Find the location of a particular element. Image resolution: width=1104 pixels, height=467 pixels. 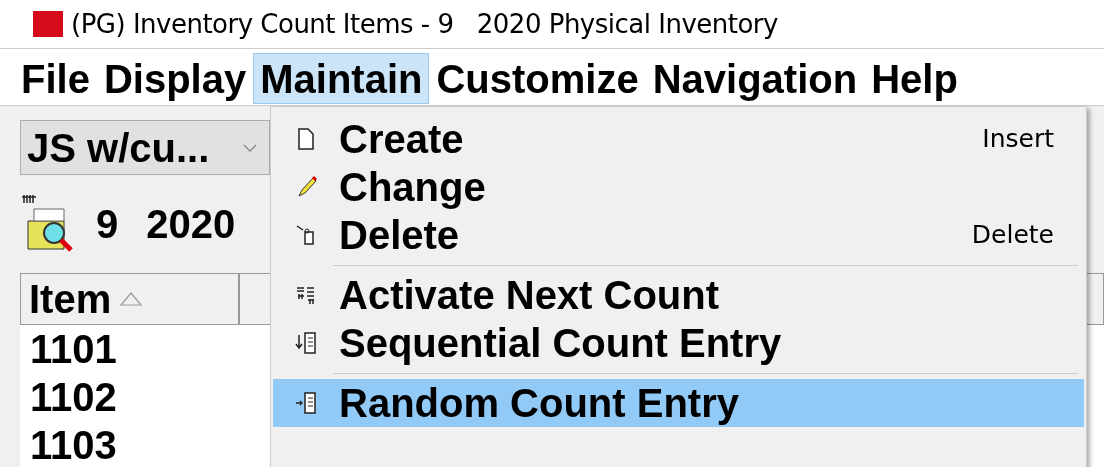

table-cell-text: 1103 is located at coordinates (73, 444).